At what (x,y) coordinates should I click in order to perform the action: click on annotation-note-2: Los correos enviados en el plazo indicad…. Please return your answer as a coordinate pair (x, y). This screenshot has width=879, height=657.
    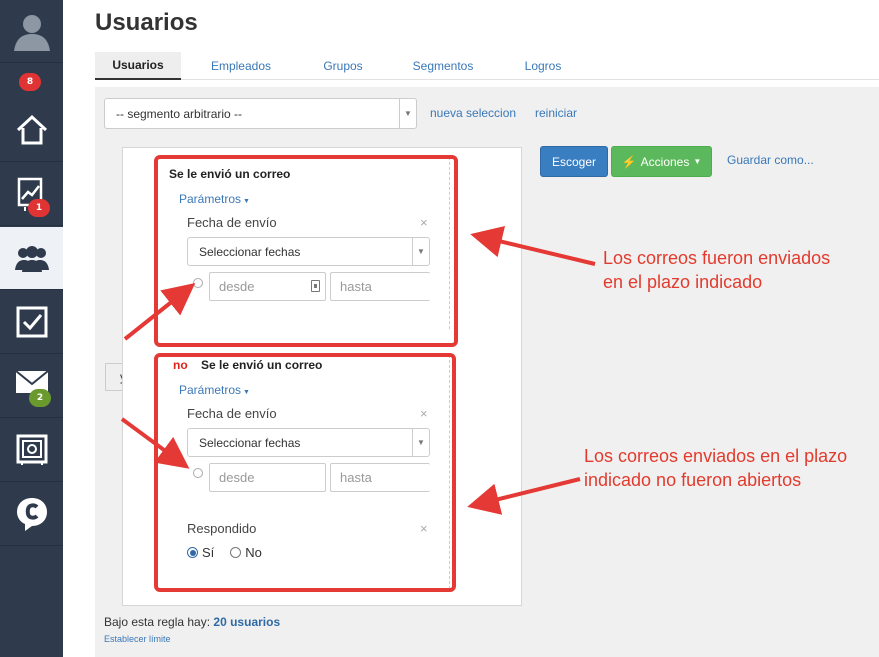
    Looking at the image, I should click on (716, 468).